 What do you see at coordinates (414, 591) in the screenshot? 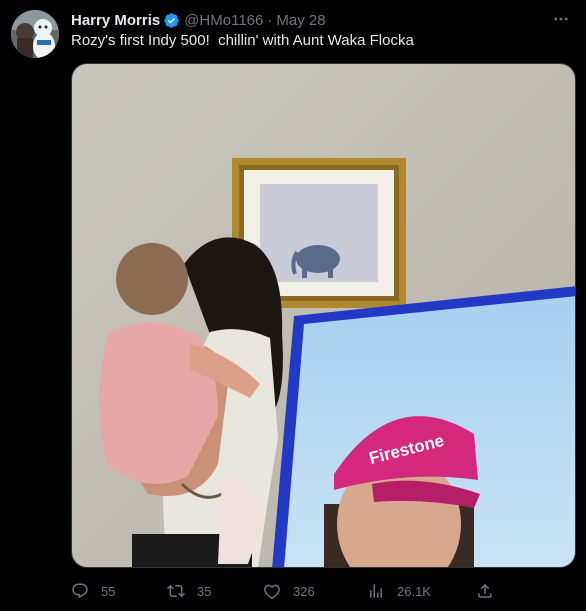
I see `view-count: 26.1K` at bounding box center [414, 591].